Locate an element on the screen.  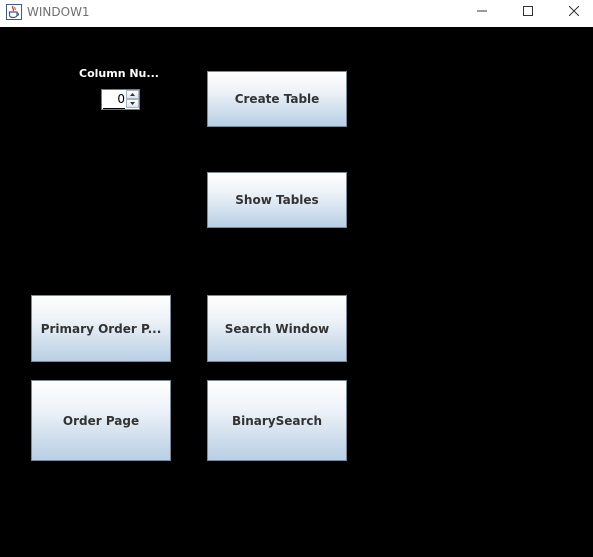
close-button is located at coordinates (572, 12).